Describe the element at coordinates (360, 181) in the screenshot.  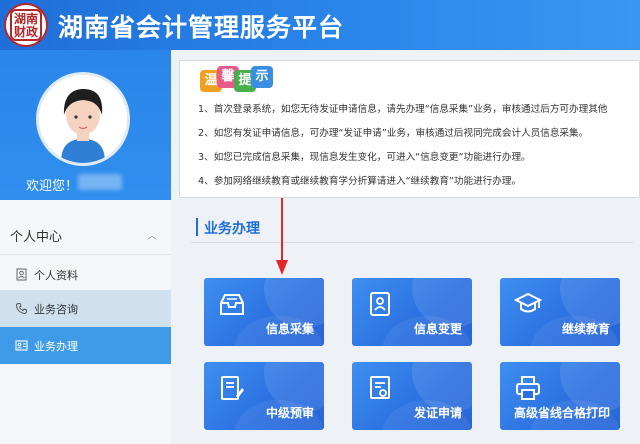
I see `notice-line: 4、参加网络继续教育或继续教育学分折算请进入“继续教育”功能进行办理。` at that location.